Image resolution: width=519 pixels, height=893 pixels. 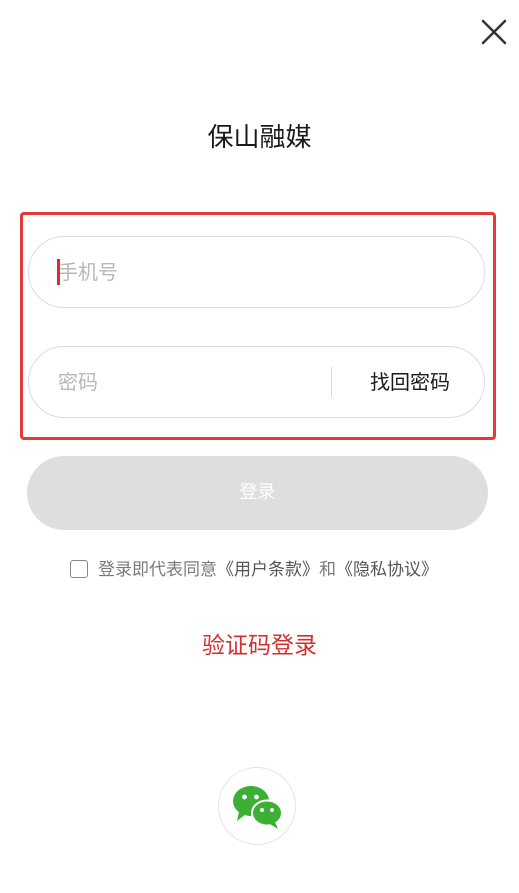 I want to click on close-icon, so click(x=494, y=32).